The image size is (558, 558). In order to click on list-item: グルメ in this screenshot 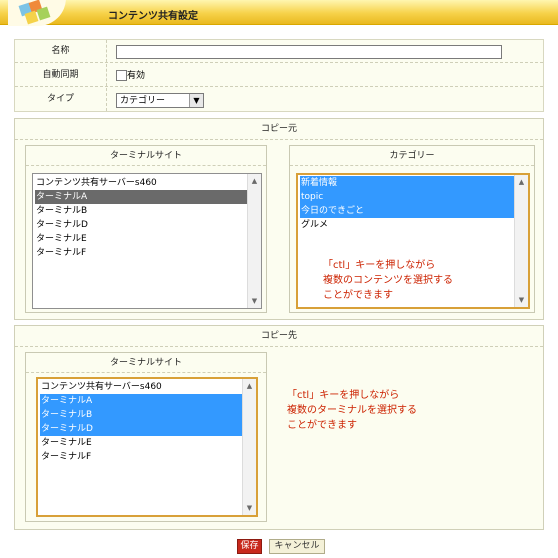, I will do `click(407, 225)`.